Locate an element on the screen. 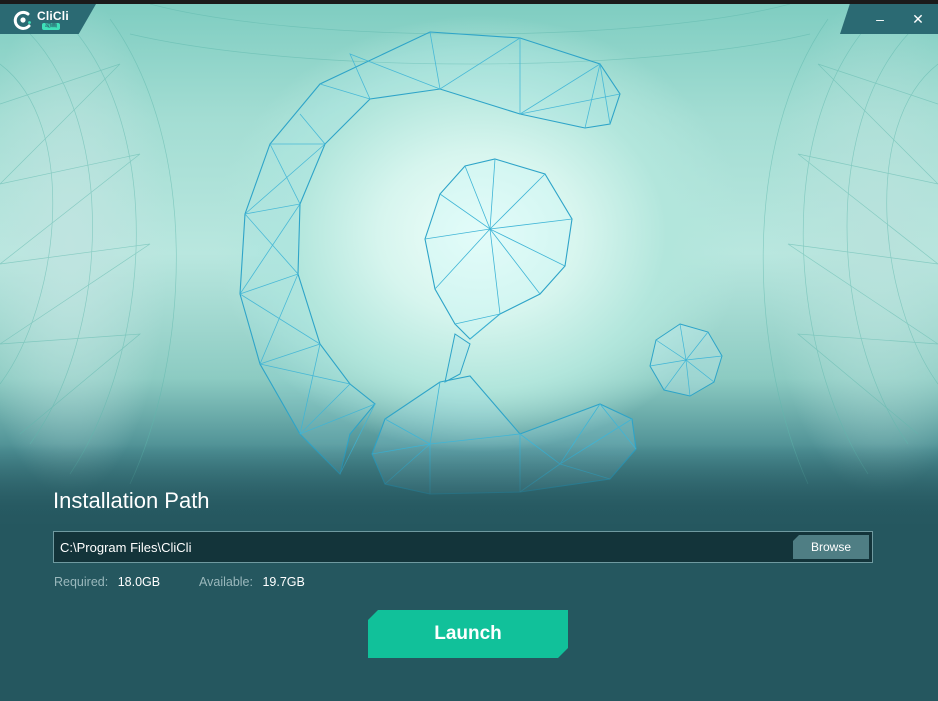 This screenshot has width=938, height=701. title-bar: CliCli 动画 – ✕ is located at coordinates (469, 19).